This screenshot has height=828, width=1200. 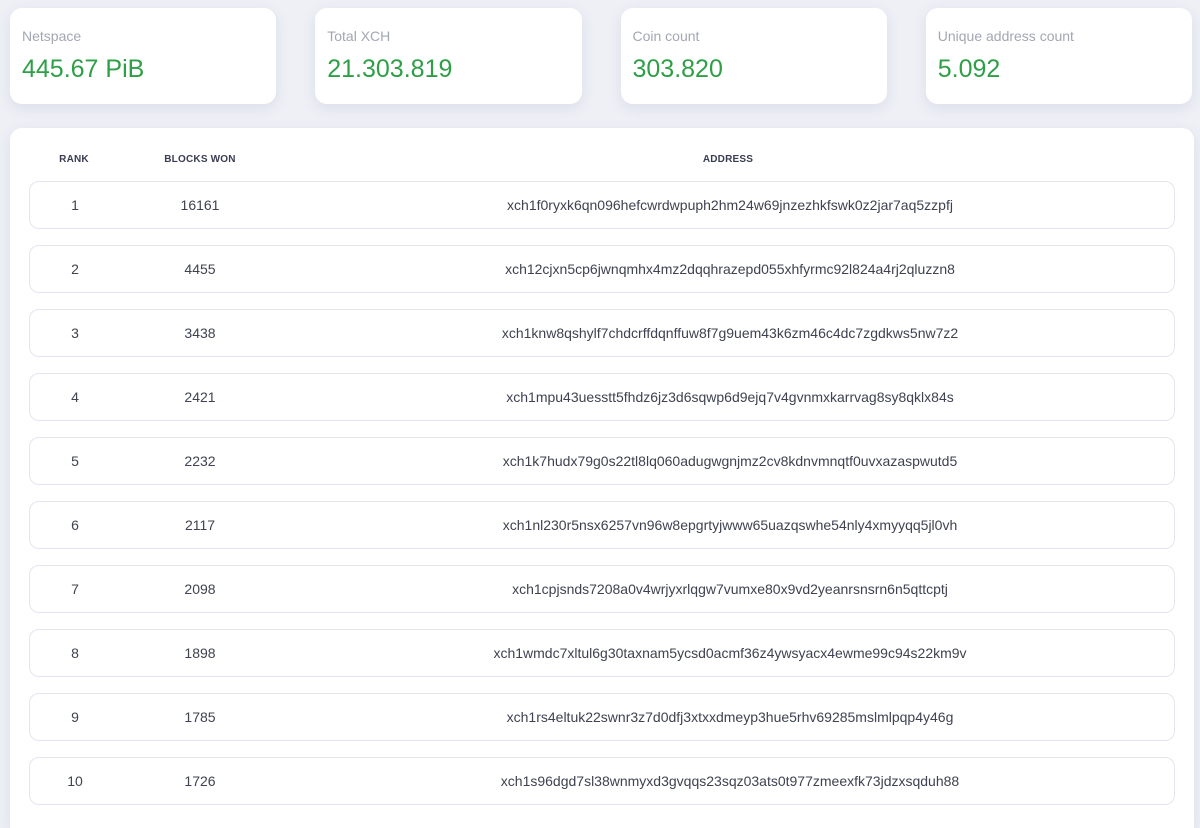 I want to click on stat-label: Netspace, so click(x=52, y=36).